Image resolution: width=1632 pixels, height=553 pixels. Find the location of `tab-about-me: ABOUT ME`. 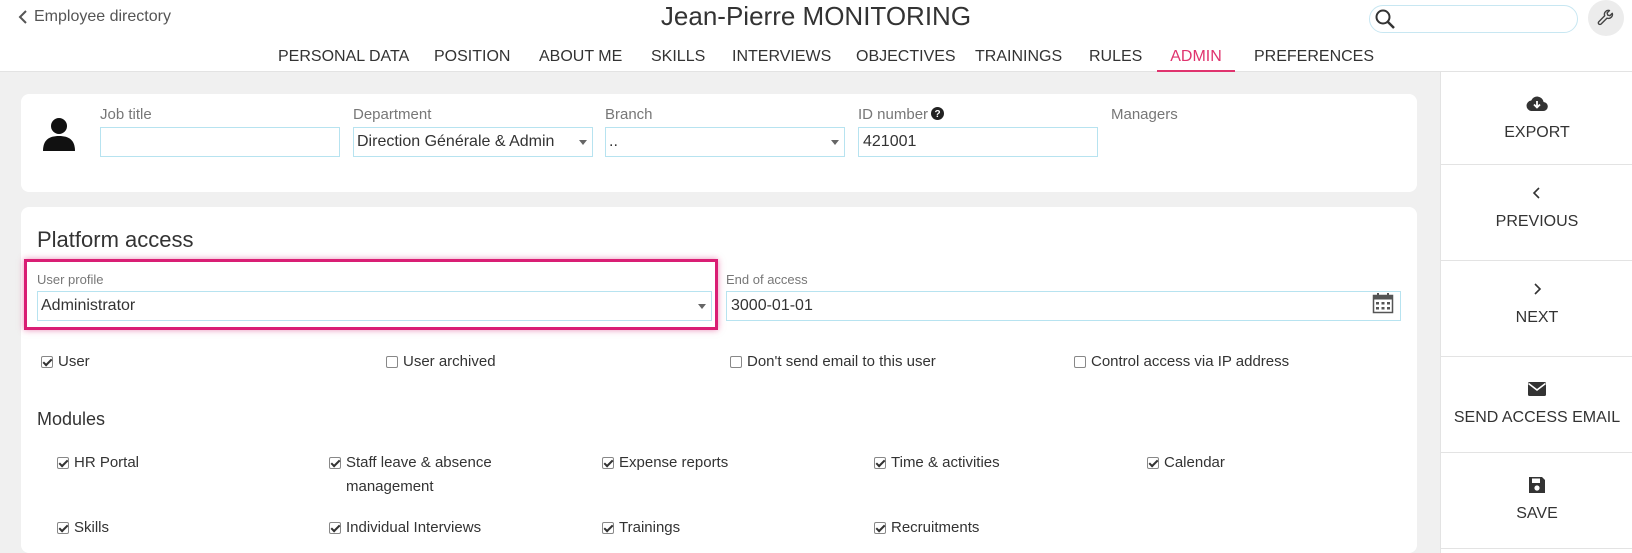

tab-about-me: ABOUT ME is located at coordinates (580, 58).